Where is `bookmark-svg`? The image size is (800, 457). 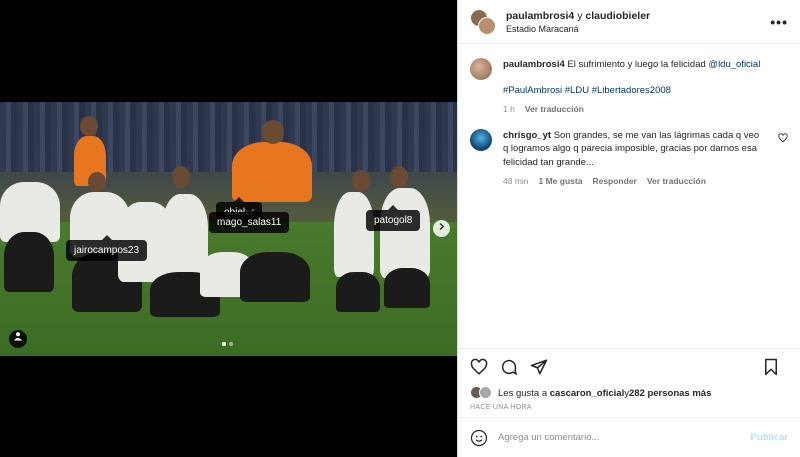 bookmark-svg is located at coordinates (771, 367).